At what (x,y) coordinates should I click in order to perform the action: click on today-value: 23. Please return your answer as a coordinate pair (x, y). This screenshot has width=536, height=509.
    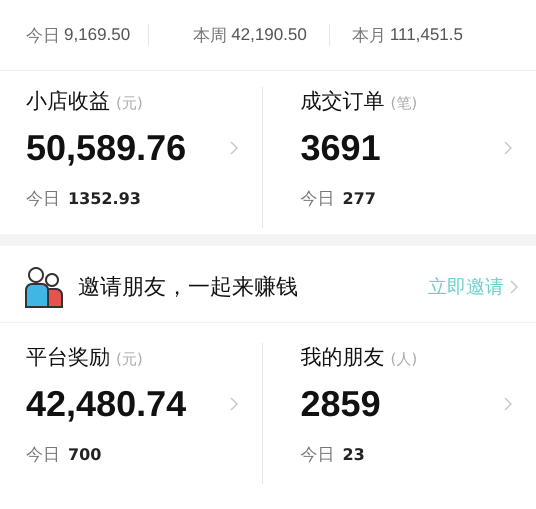
    Looking at the image, I should click on (353, 454).